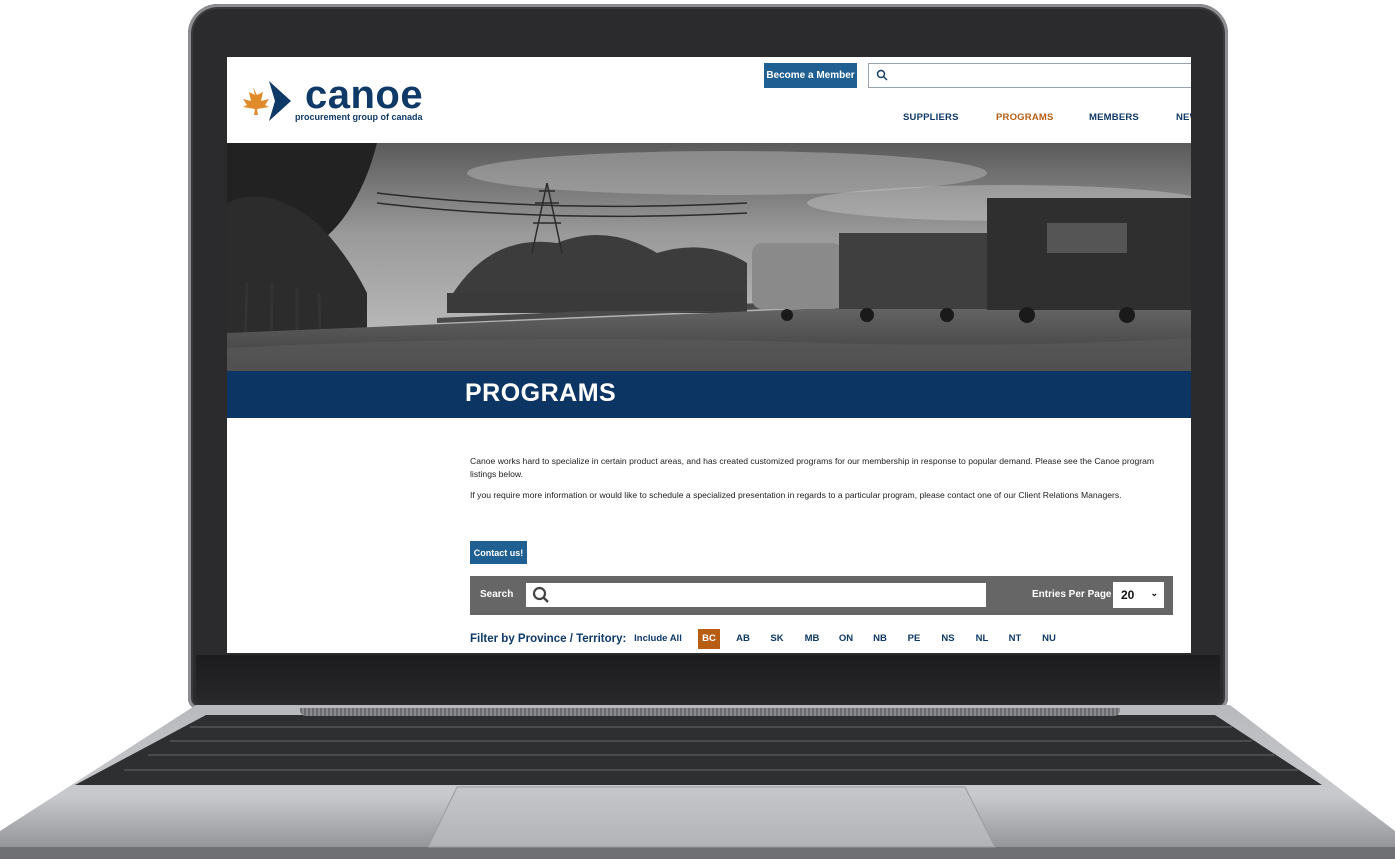 This screenshot has width=1395, height=864. Describe the element at coordinates (364, 95) in the screenshot. I see `logo-wordmark: canoe` at that location.